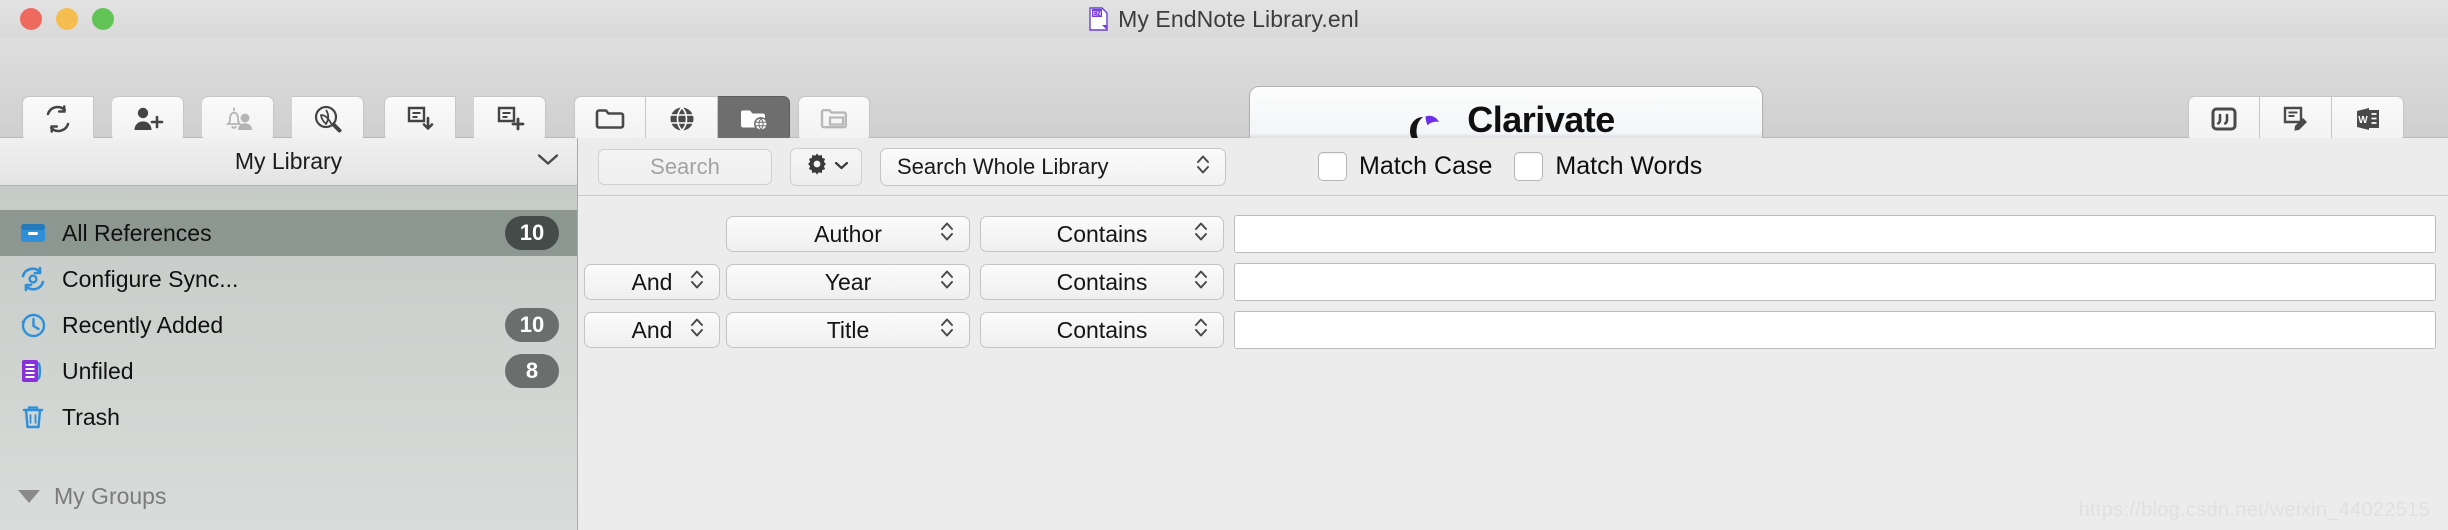  Describe the element at coordinates (98, 370) in the screenshot. I see `sidebar-label-unfiled: Unfiled` at that location.